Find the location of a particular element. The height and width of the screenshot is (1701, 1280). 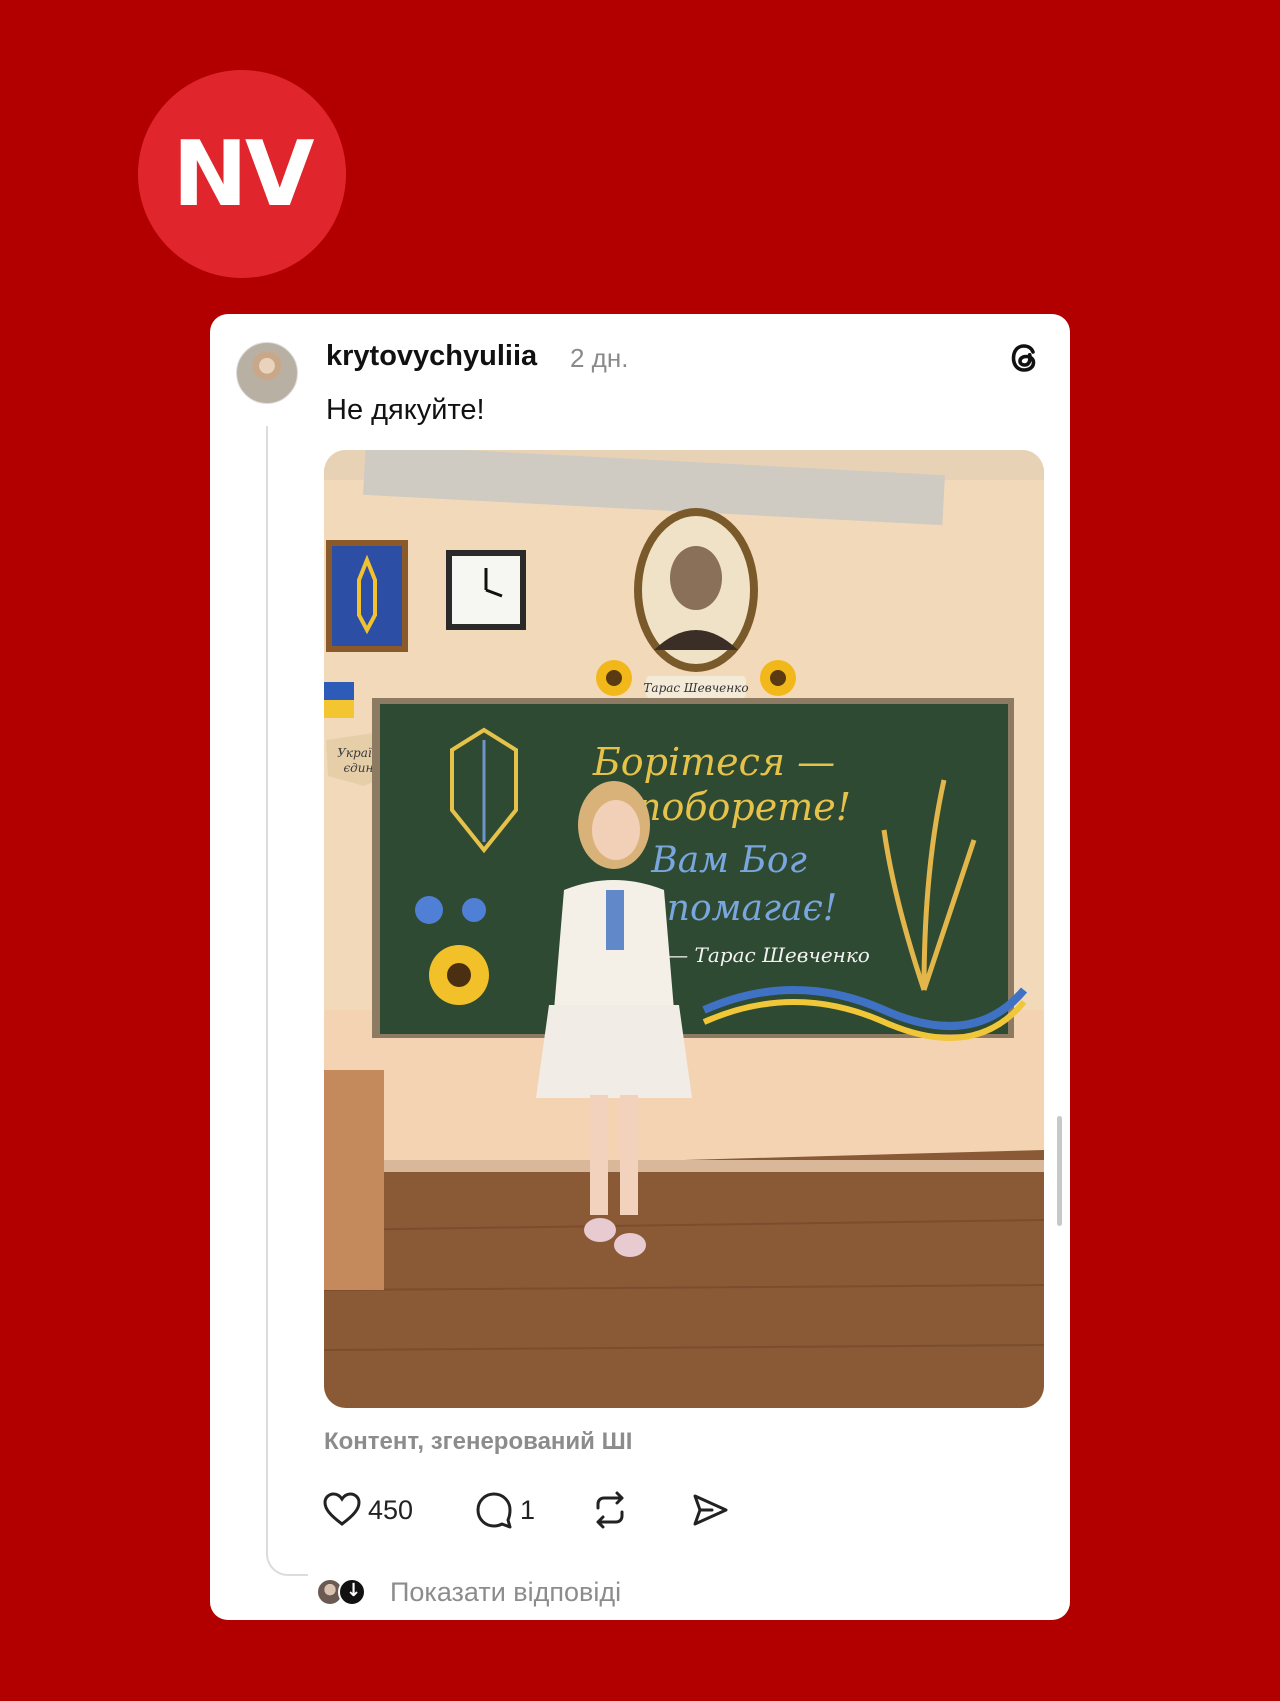

share-icon is located at coordinates (710, 1510).